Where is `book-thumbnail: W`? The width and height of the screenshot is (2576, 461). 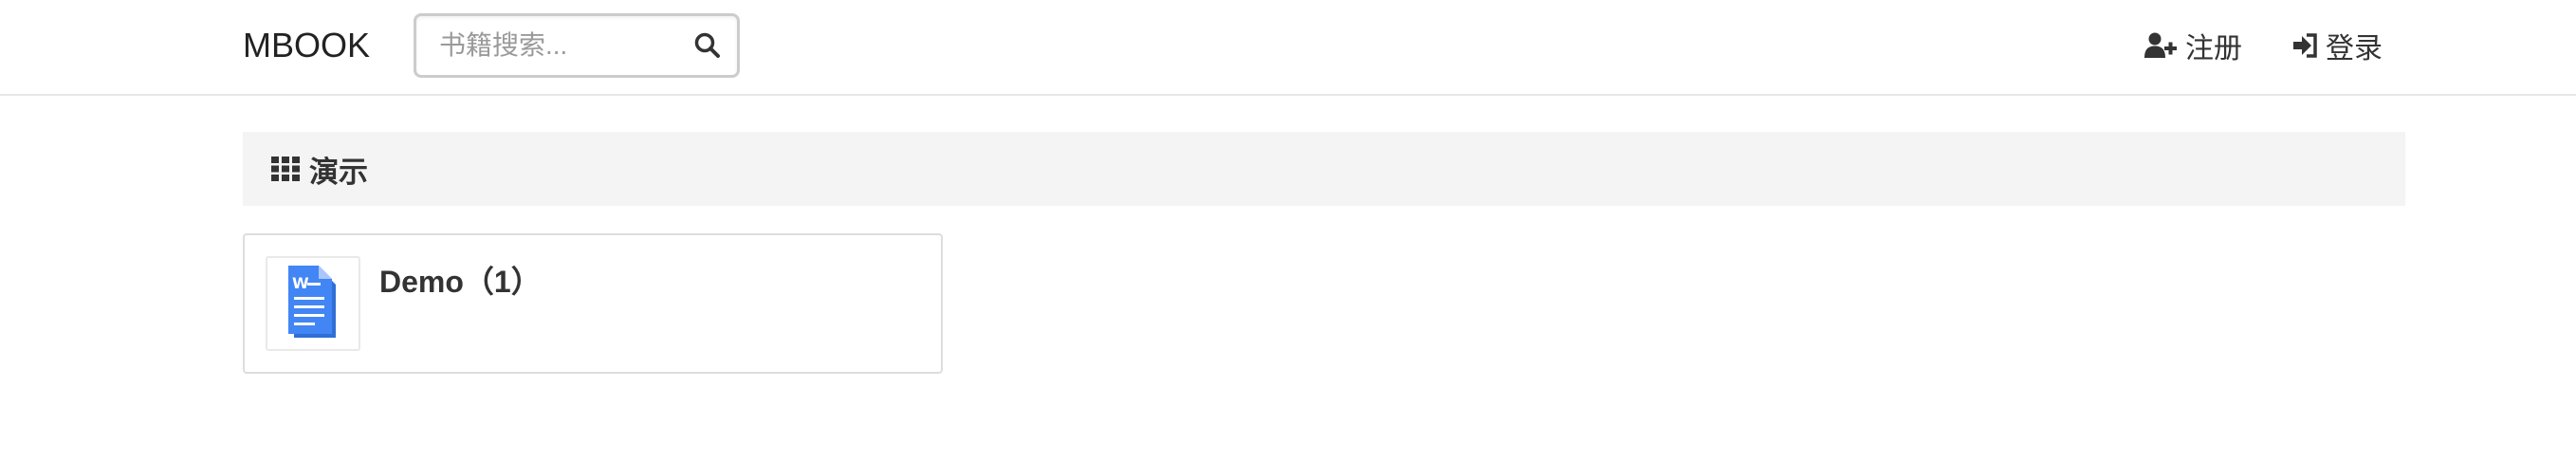 book-thumbnail: W is located at coordinates (313, 303).